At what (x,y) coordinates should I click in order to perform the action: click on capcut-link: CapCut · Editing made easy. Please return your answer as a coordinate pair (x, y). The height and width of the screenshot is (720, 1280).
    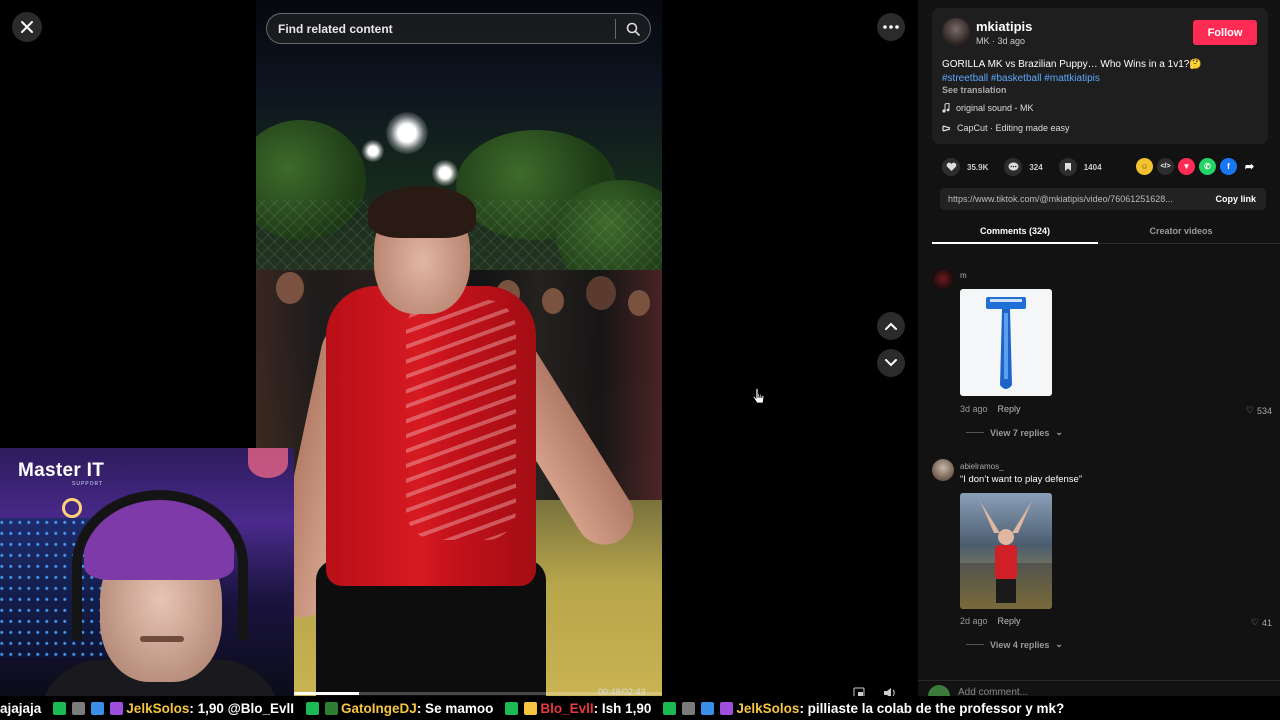
    Looking at the image, I should click on (1006, 128).